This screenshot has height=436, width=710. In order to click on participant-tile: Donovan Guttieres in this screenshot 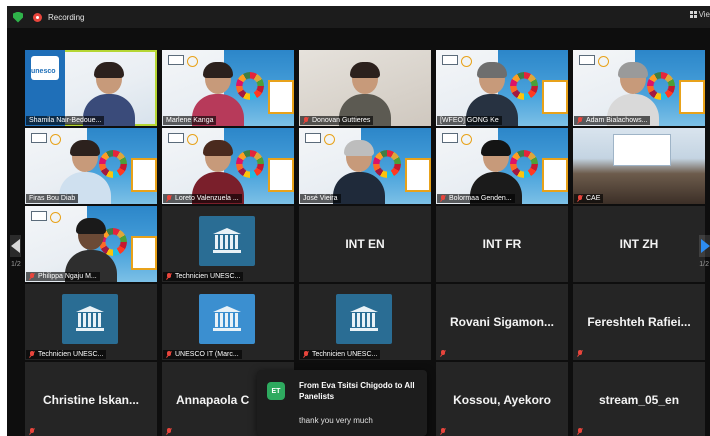, I will do `click(365, 88)`.